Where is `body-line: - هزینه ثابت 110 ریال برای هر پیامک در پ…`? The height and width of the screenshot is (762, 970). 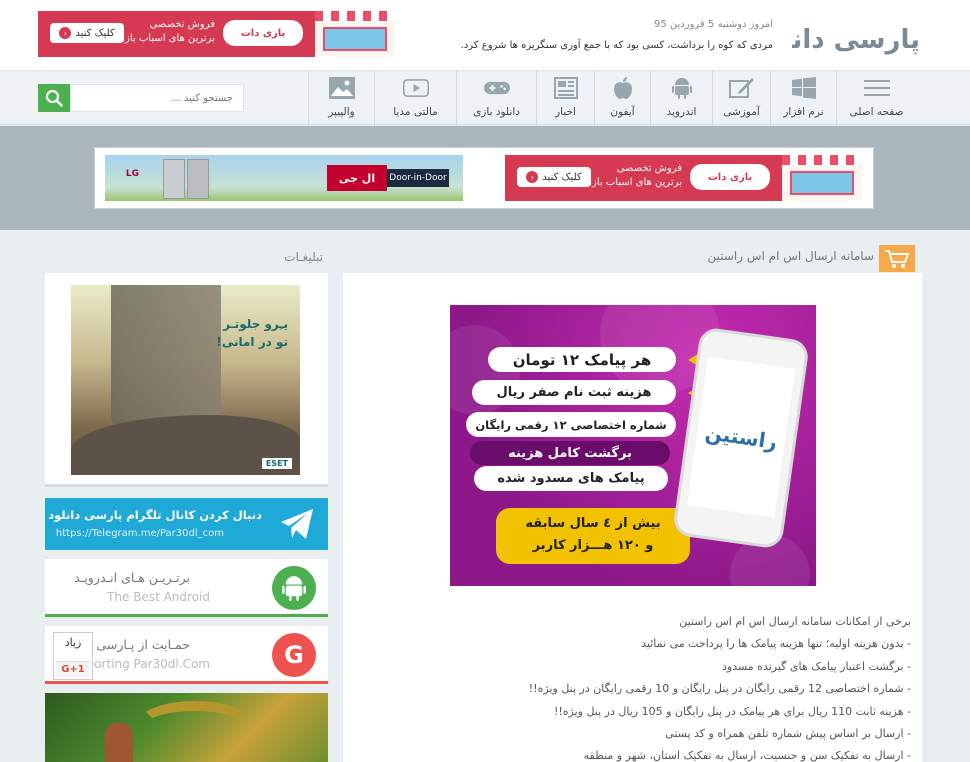 body-line: - هزینه ثابت 110 ریال برای هر پیامک در پ… is located at coordinates (732, 711).